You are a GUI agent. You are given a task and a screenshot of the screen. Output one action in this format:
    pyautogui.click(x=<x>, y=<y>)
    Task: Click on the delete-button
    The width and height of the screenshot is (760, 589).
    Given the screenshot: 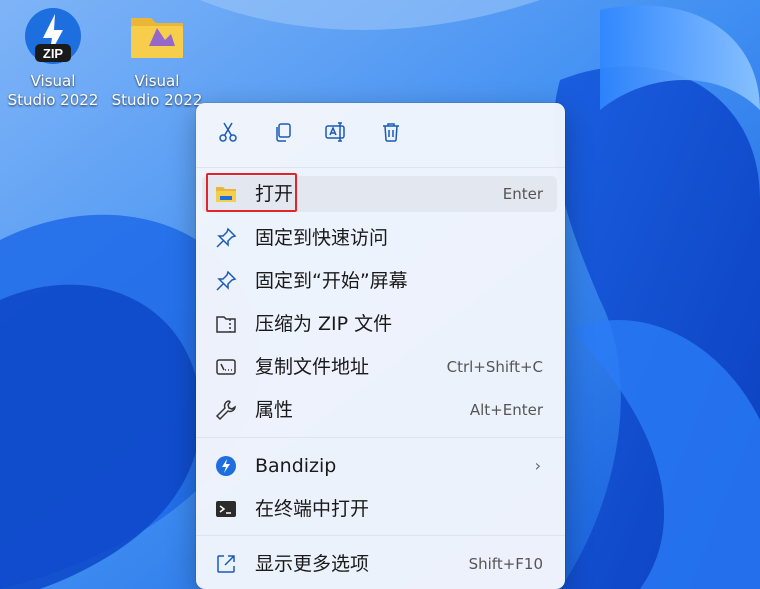 What is the action you would take?
    pyautogui.click(x=391, y=134)
    